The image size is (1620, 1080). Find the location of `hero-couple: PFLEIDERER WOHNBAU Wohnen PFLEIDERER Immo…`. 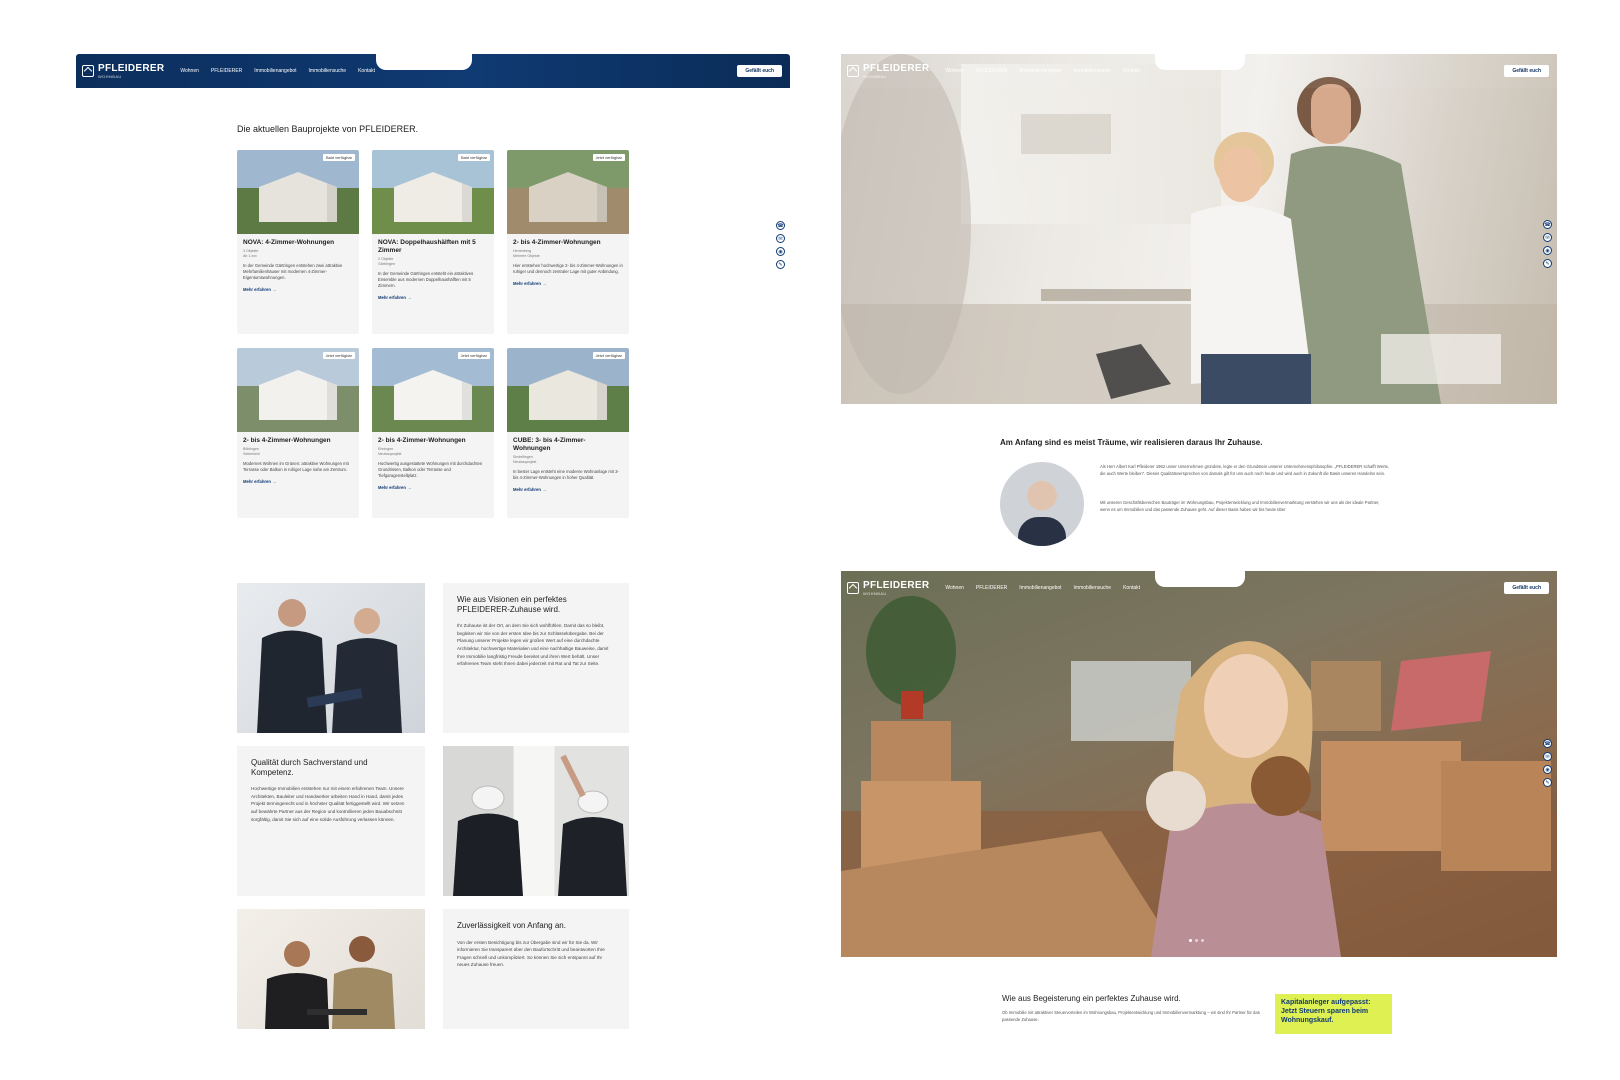

hero-couple: PFLEIDERER WOHNBAU Wohnen PFLEIDERER Immo… is located at coordinates (1199, 229).